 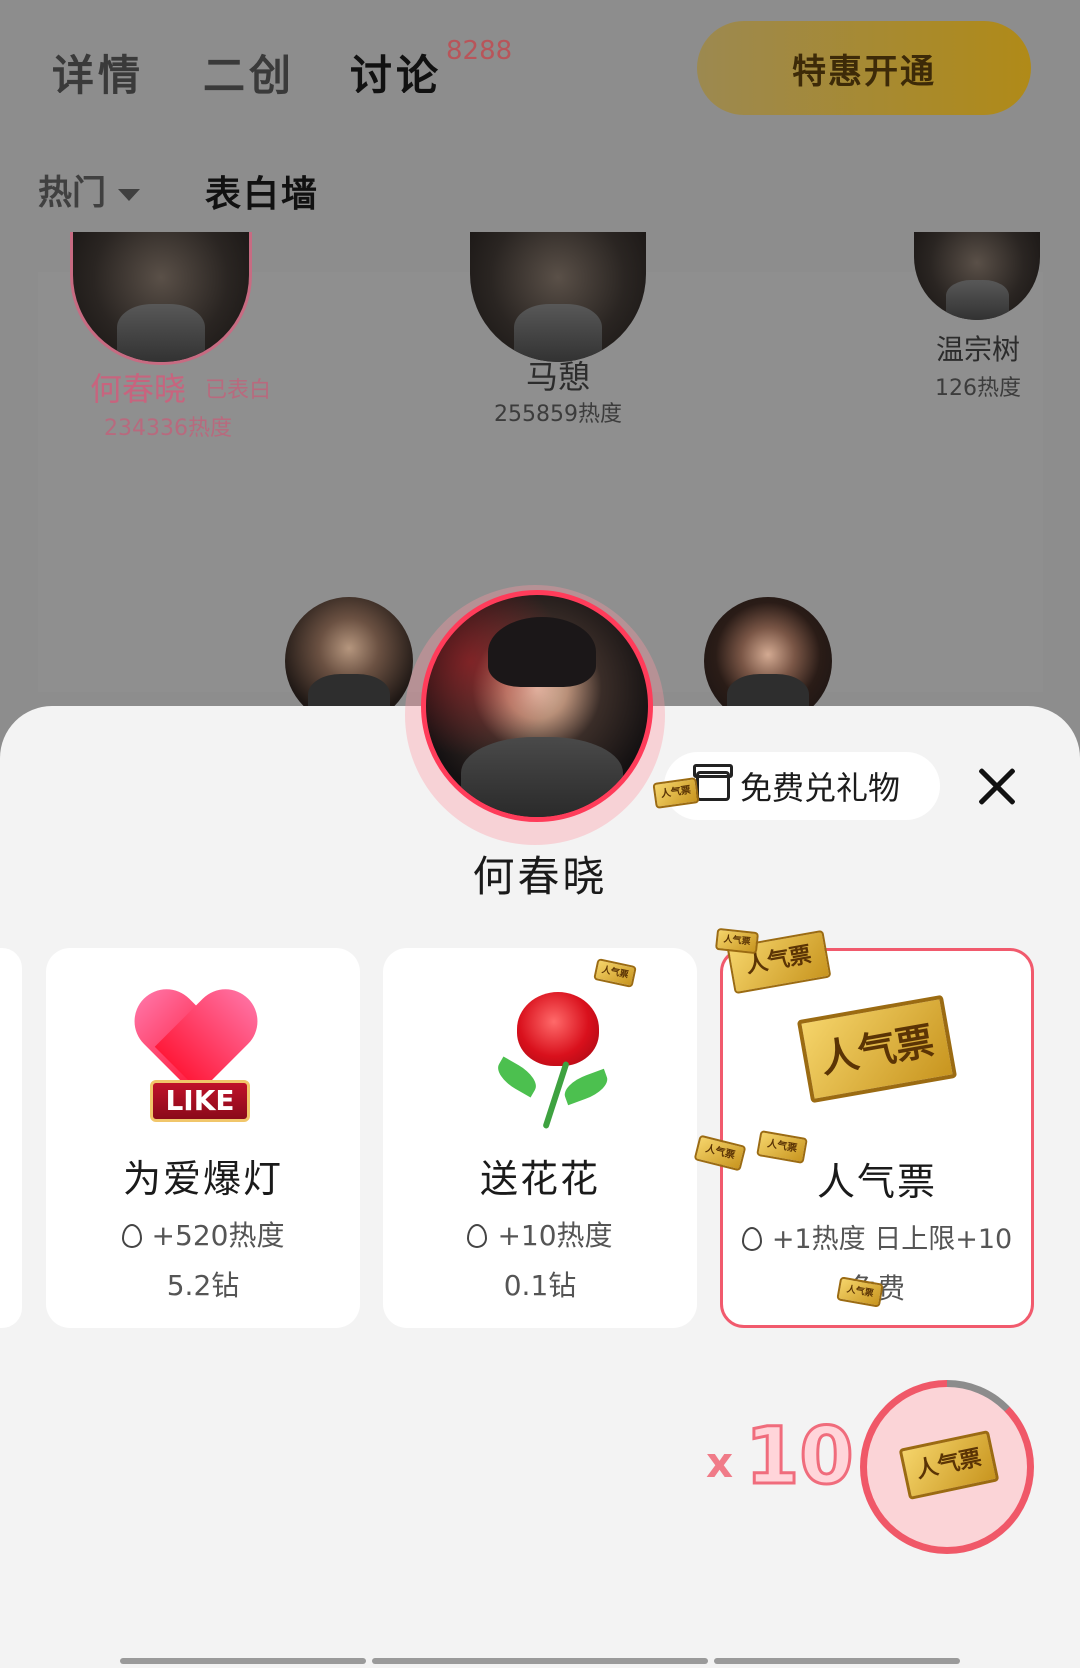 I want to click on gift-card-partial, so click(x=11, y=1138).